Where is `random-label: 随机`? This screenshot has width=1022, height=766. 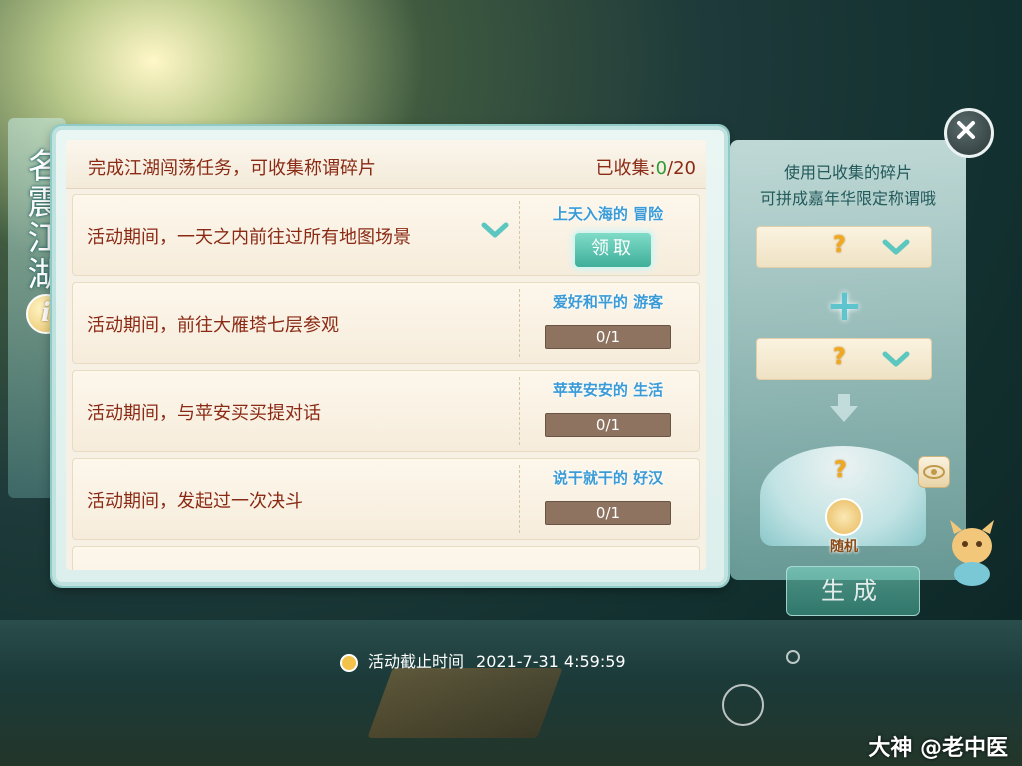
random-label: 随机 is located at coordinates (844, 547).